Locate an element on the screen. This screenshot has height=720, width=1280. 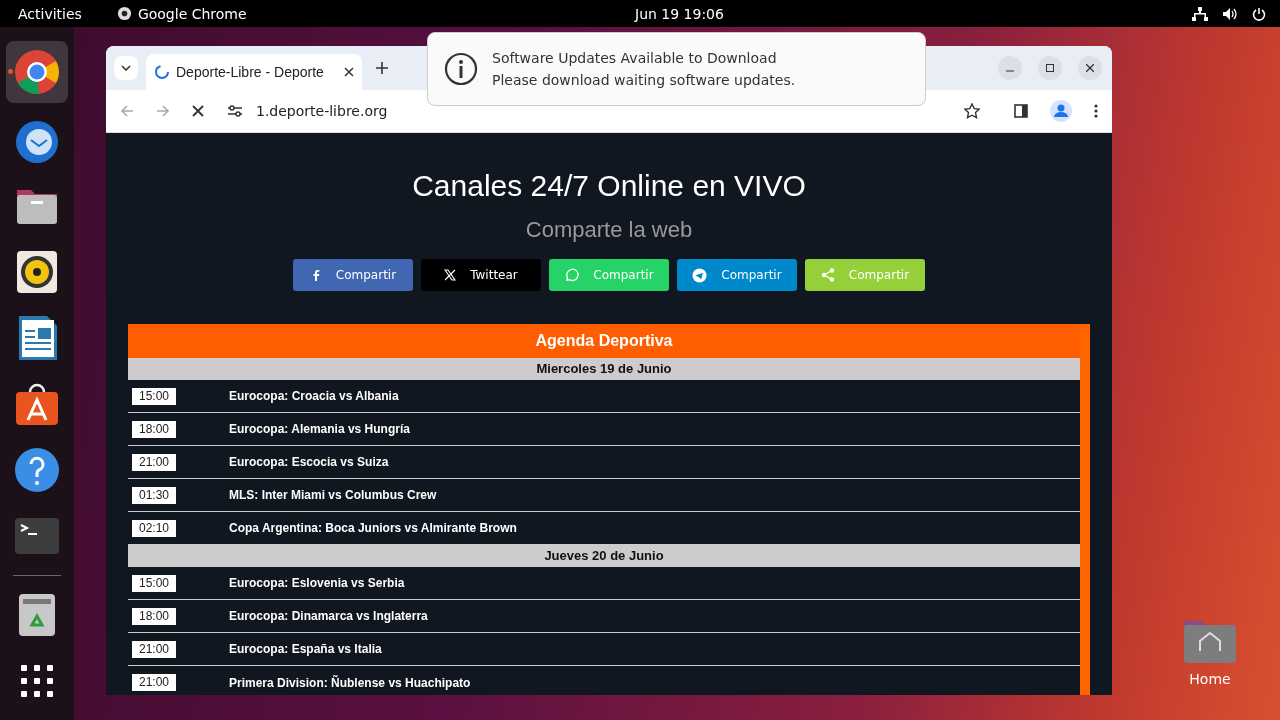
tab-search-button is located at coordinates (126, 68).